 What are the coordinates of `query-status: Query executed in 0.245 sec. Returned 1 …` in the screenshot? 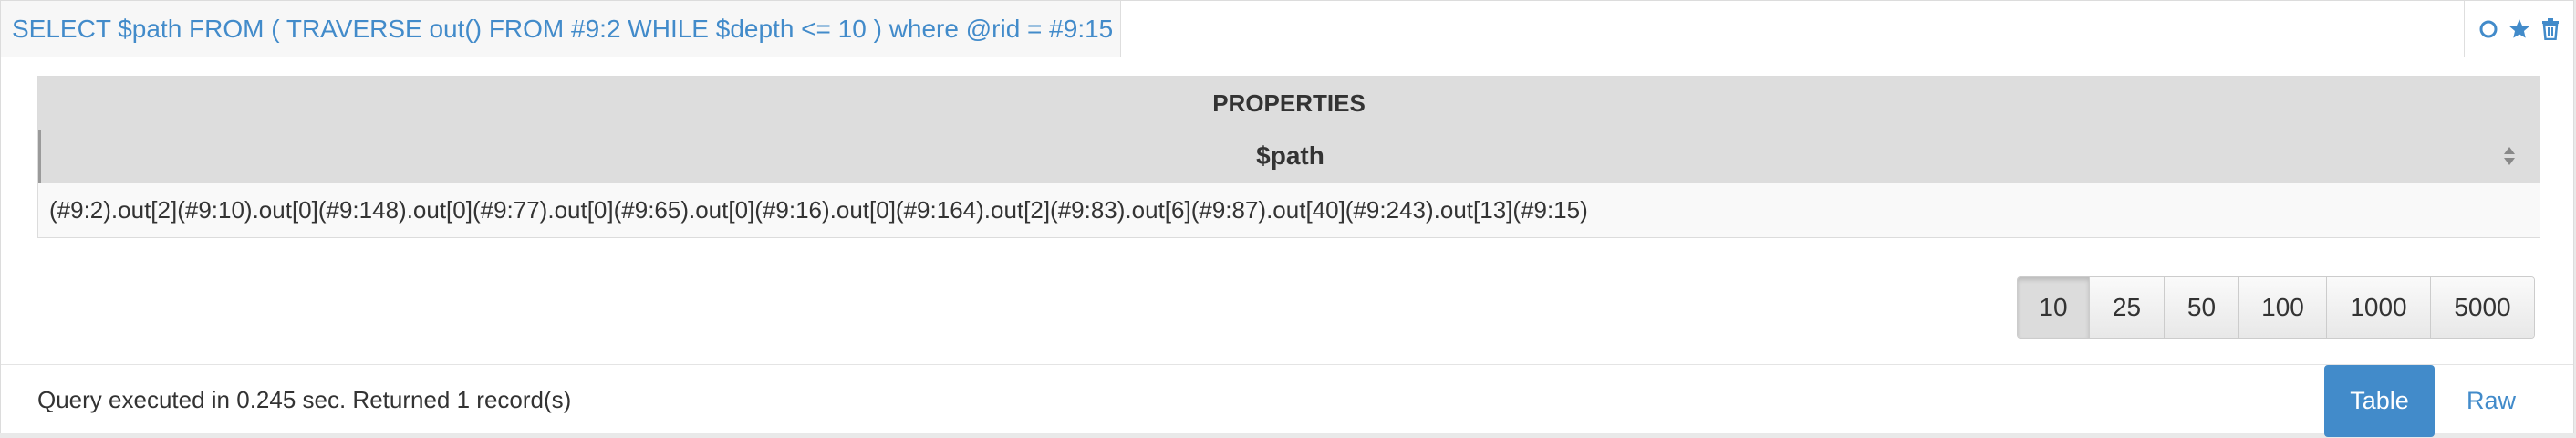 It's located at (304, 399).